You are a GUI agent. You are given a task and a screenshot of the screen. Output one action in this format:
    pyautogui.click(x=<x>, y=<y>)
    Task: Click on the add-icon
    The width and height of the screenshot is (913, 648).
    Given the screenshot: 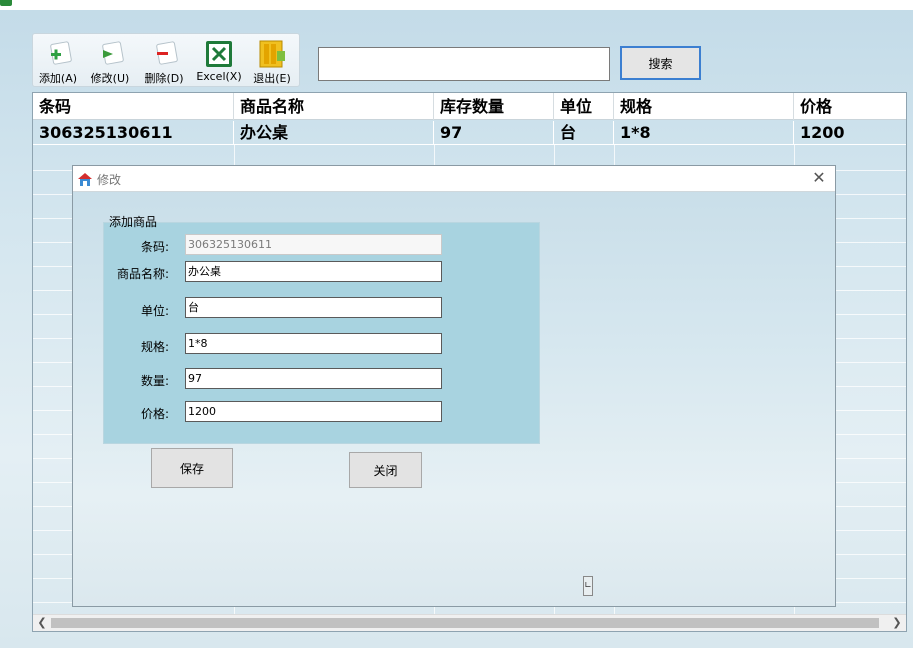 What is the action you would take?
    pyautogui.click(x=61, y=53)
    